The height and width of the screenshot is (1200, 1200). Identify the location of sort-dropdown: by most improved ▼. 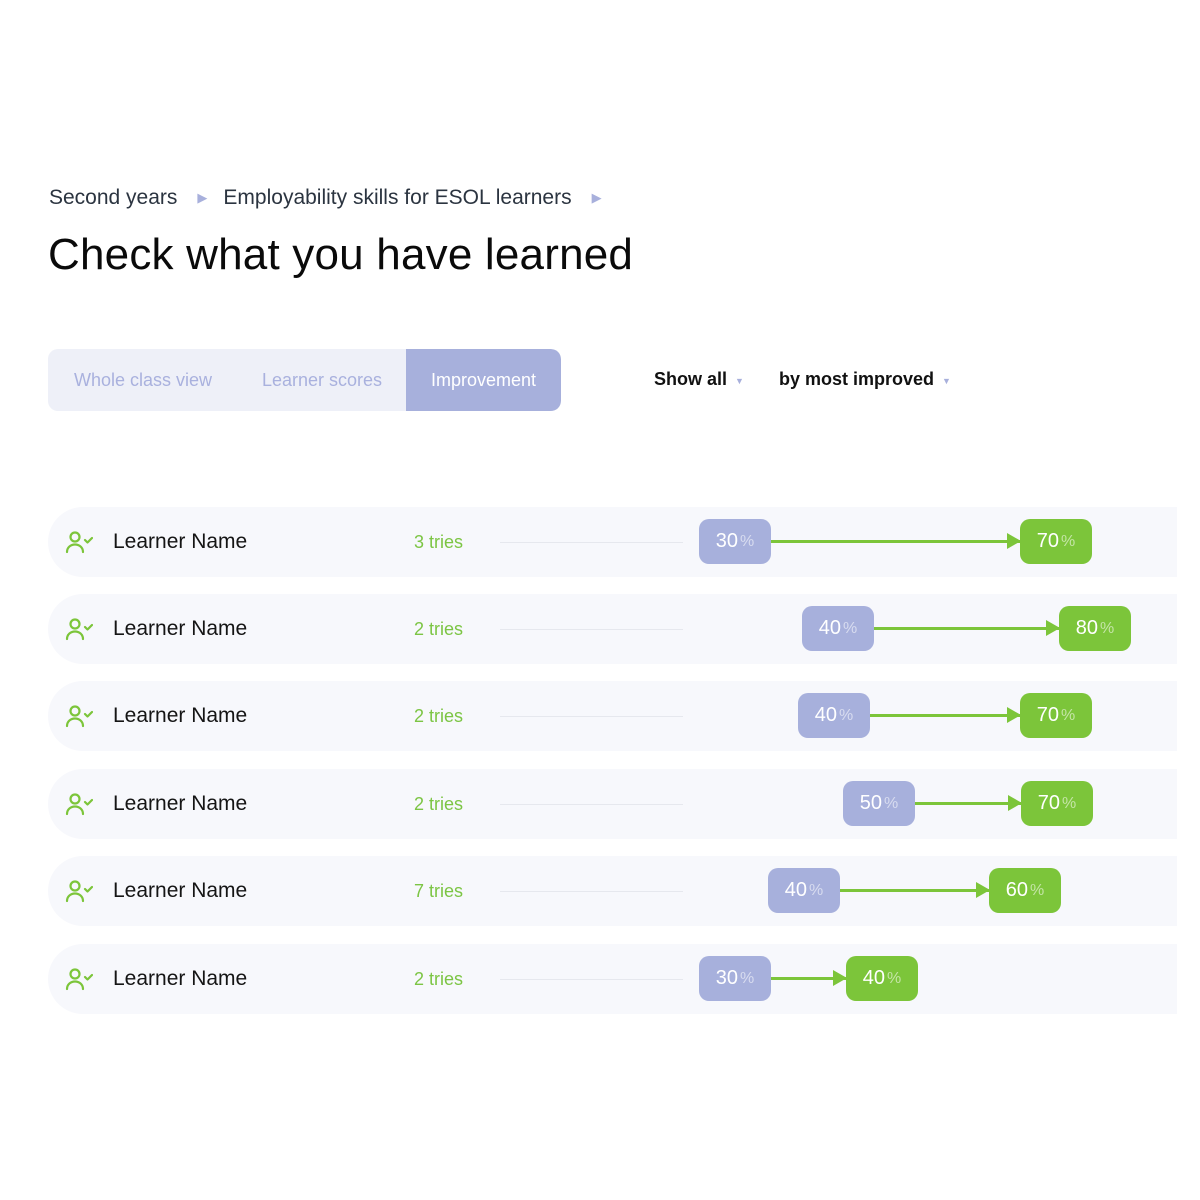
(865, 379).